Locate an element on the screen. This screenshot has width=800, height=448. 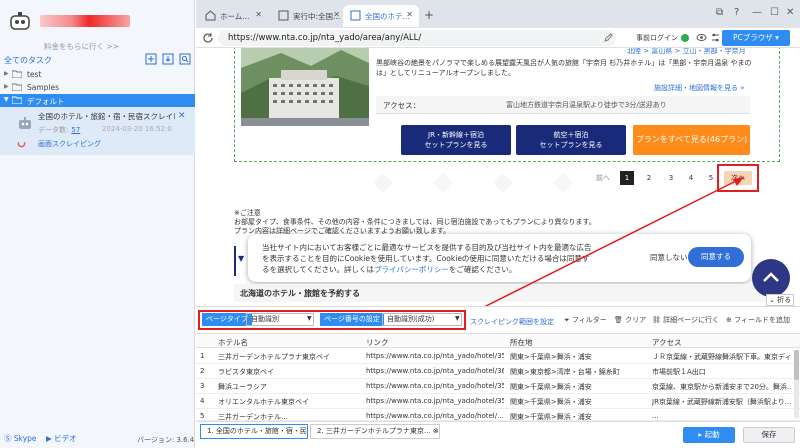
maximize-icon: ☐ is located at coordinates (774, 12).